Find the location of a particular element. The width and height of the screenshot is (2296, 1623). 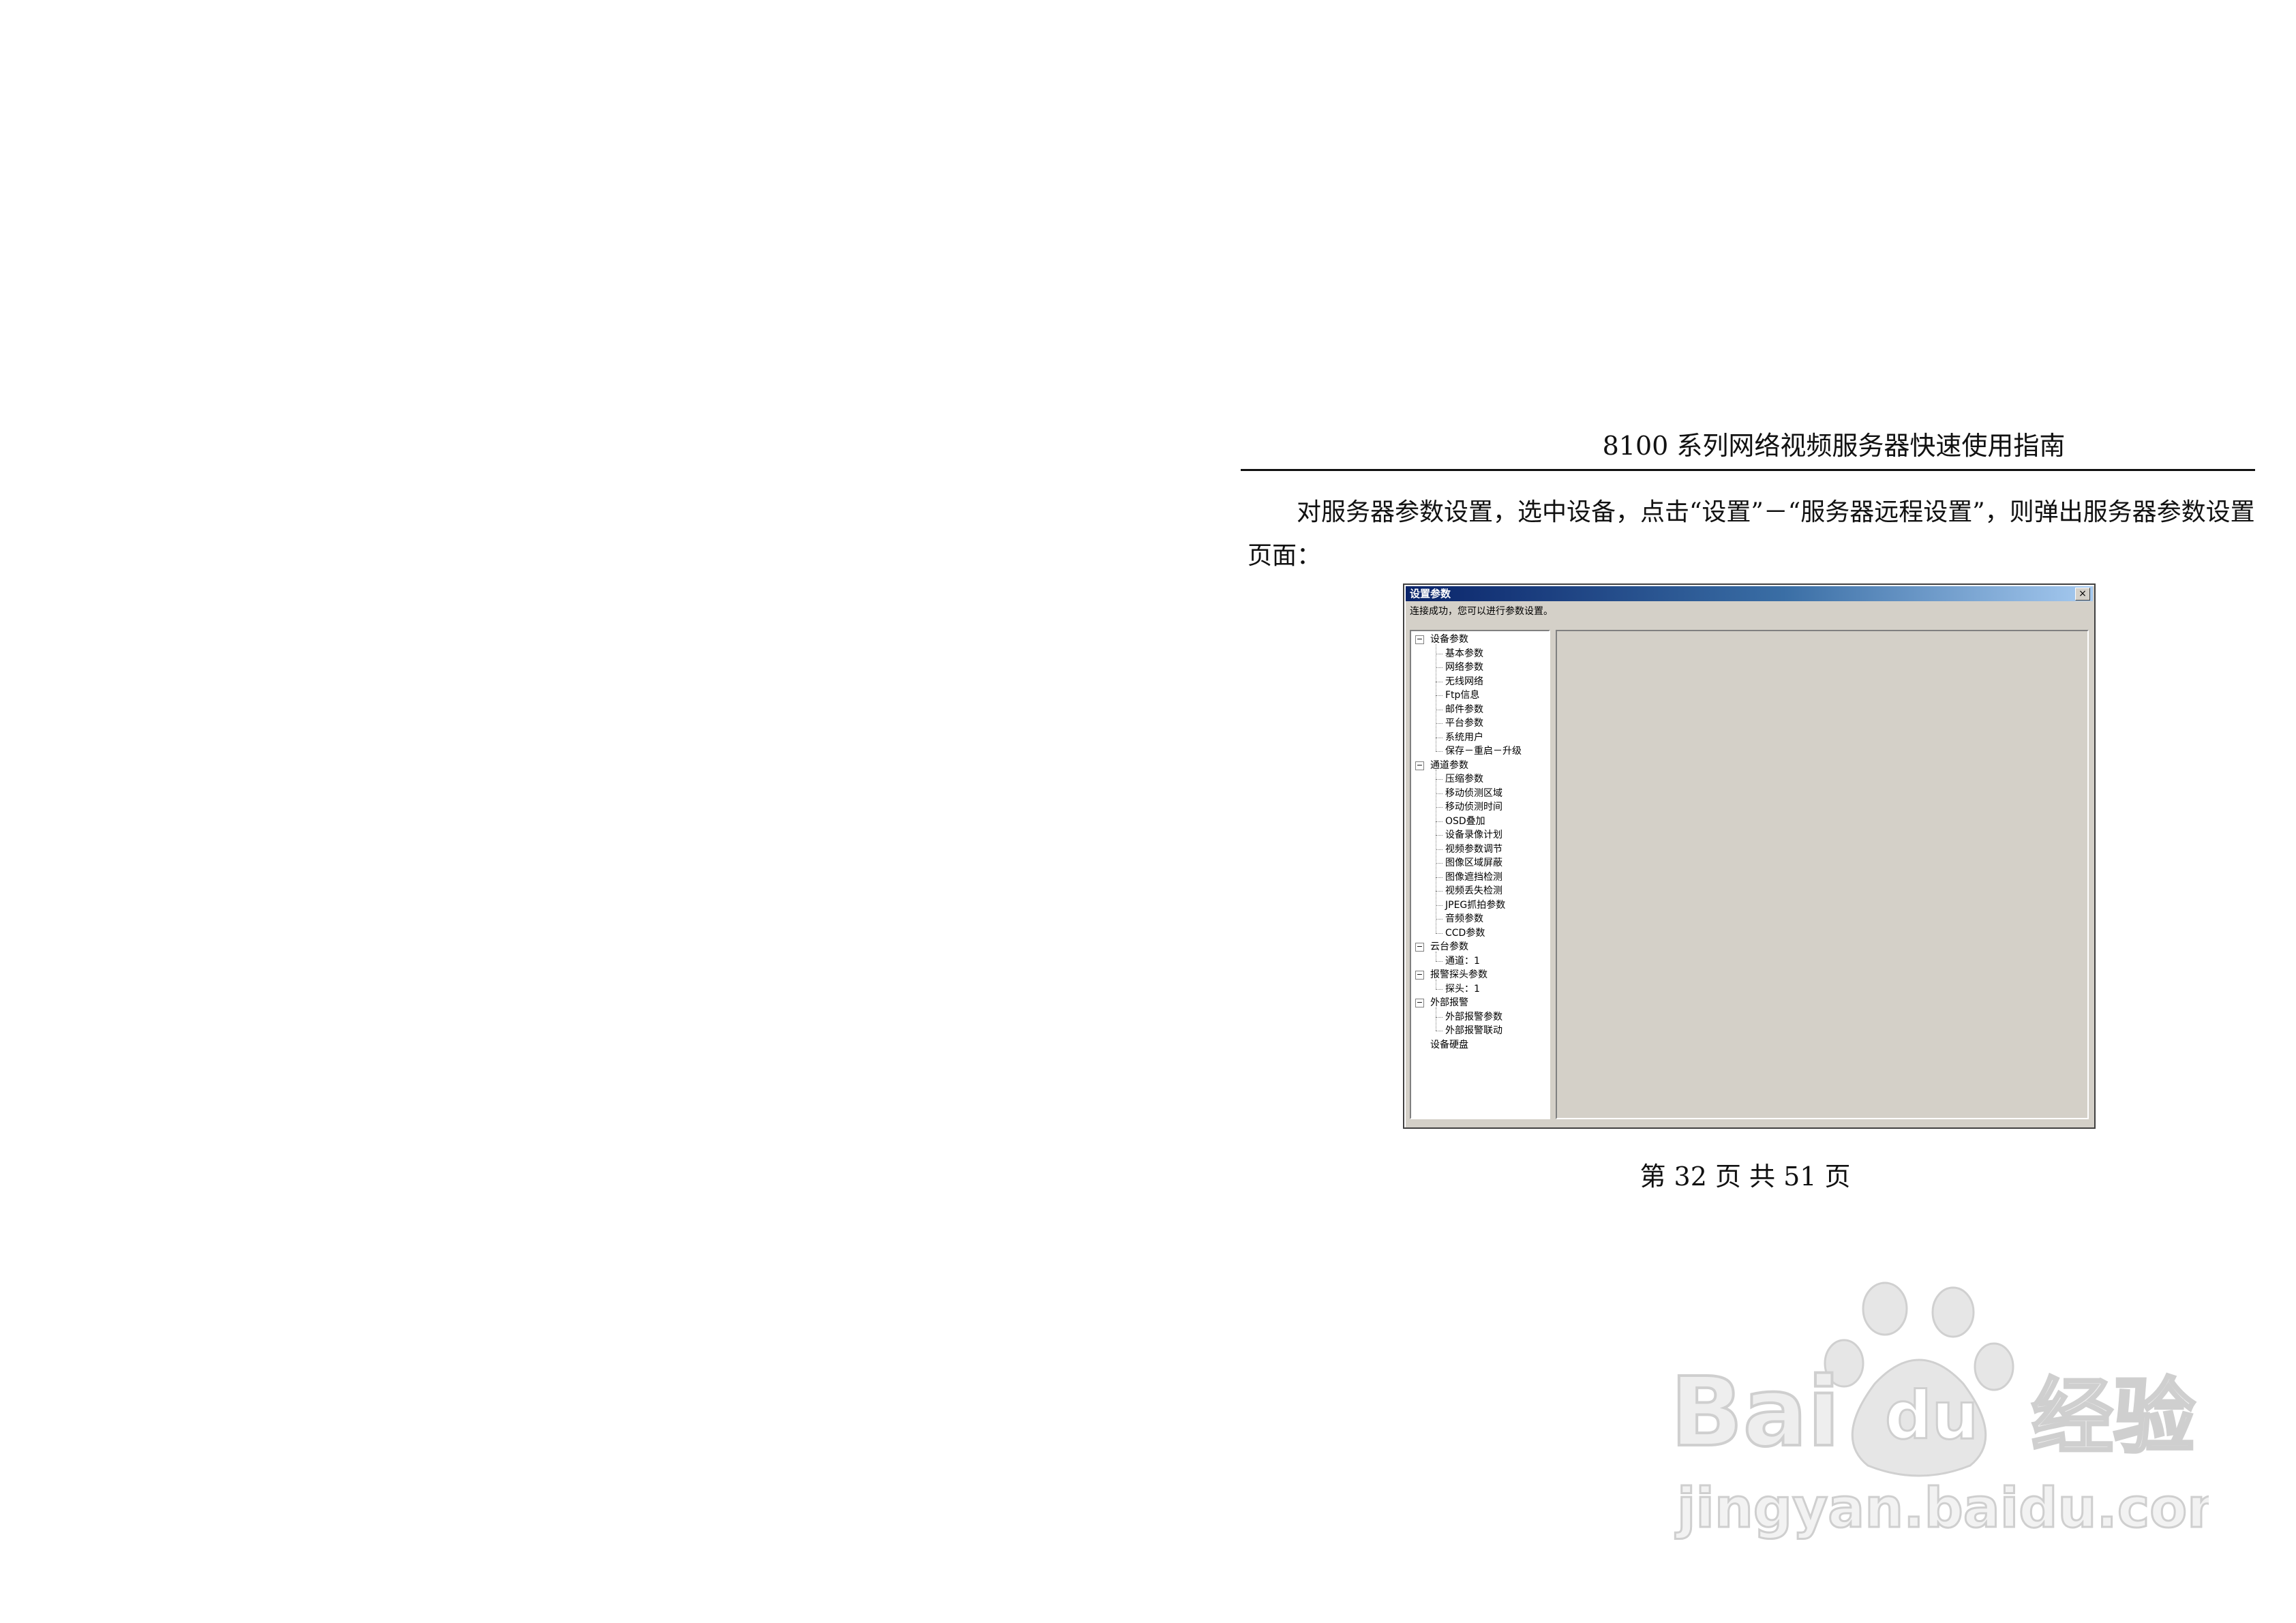

tree-item: 压缩参数 is located at coordinates (1464, 779).